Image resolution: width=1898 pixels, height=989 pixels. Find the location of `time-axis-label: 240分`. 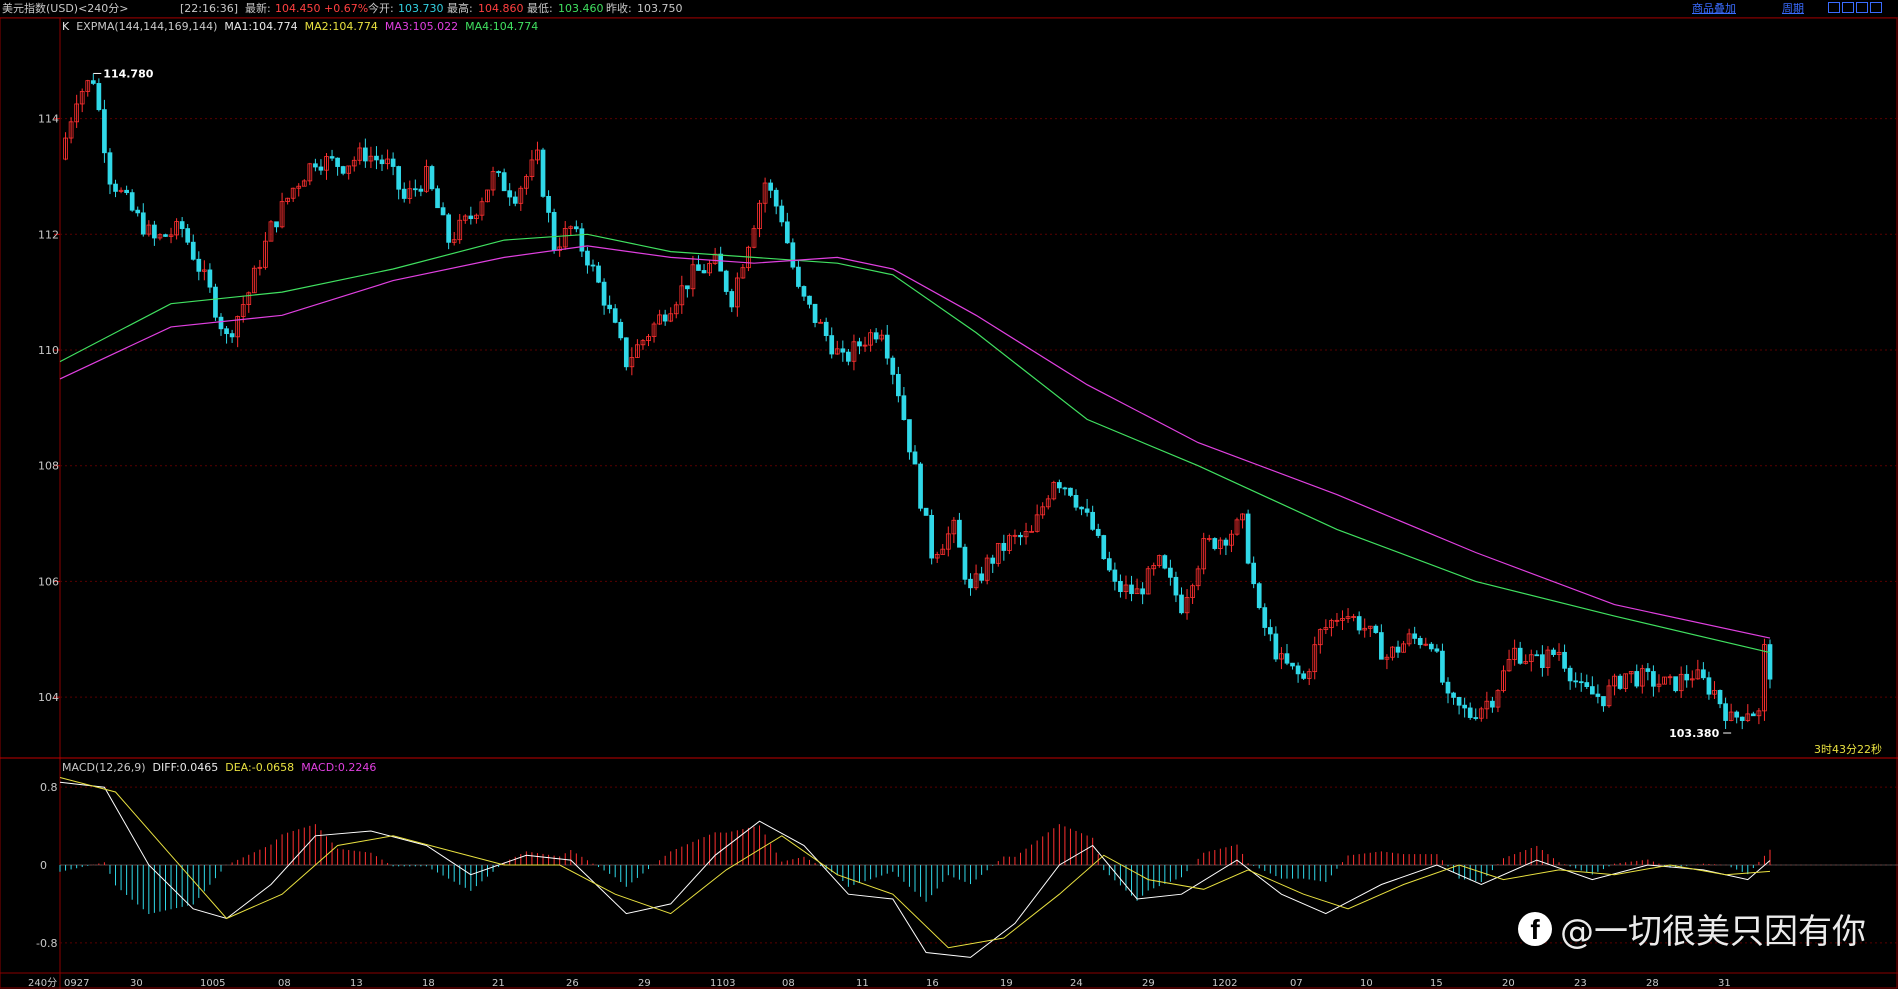

time-axis-label: 240分 is located at coordinates (42, 983).